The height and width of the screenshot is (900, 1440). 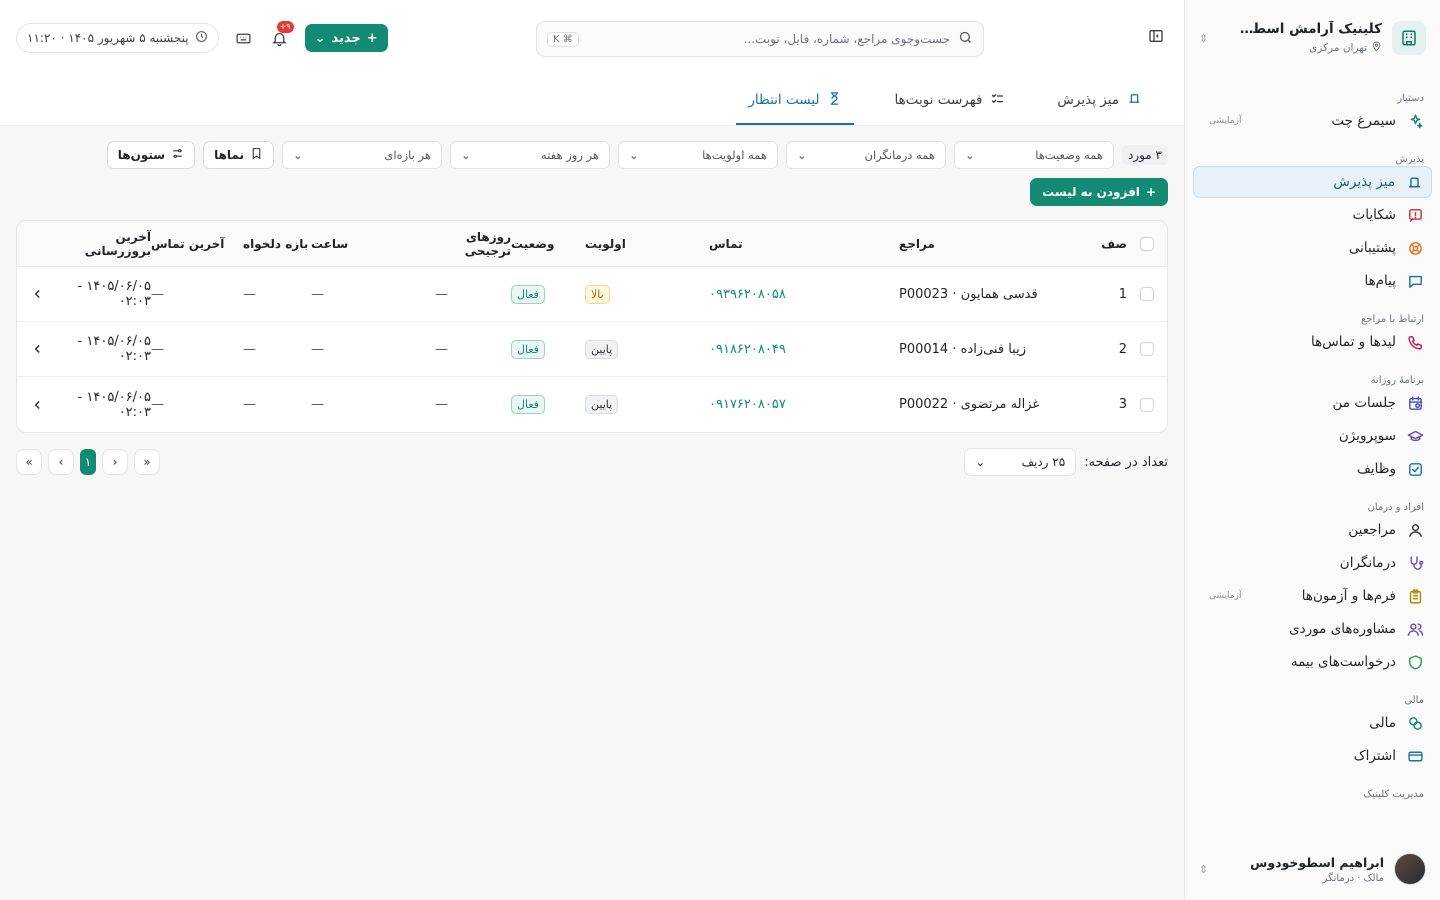 What do you see at coordinates (285, 27) in the screenshot?
I see `notification-badge: ۹+` at bounding box center [285, 27].